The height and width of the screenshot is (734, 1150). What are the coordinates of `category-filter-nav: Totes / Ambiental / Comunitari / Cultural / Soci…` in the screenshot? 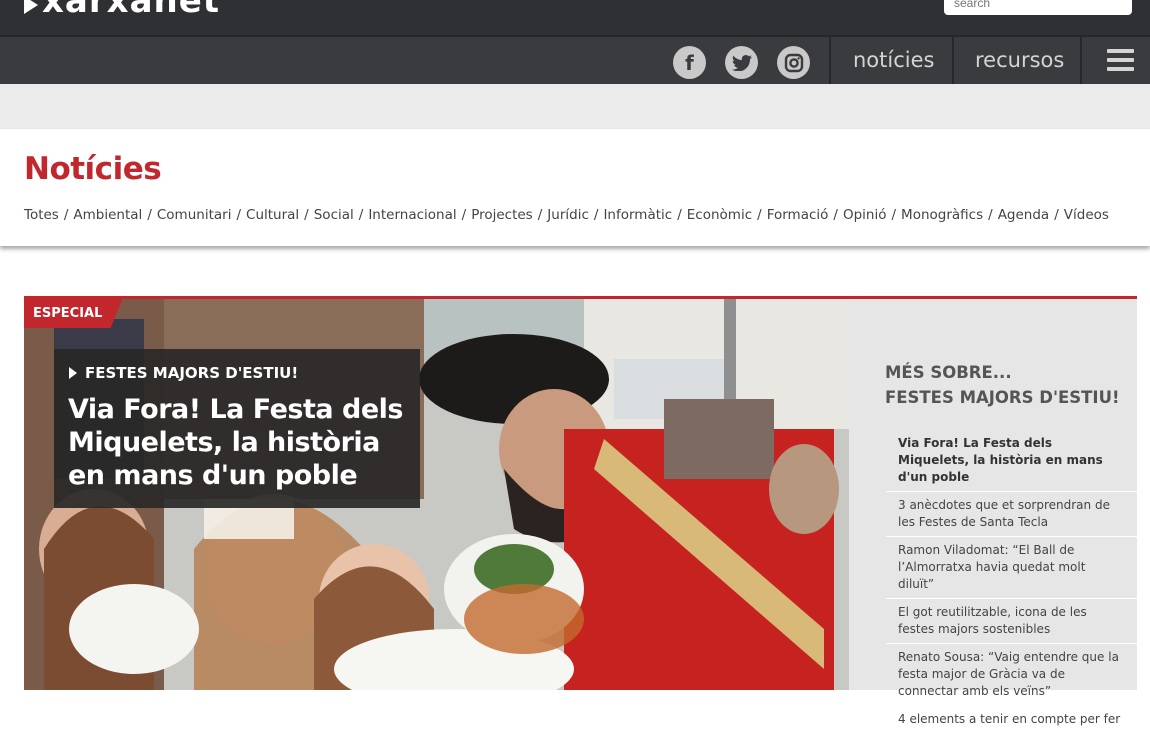 It's located at (566, 215).